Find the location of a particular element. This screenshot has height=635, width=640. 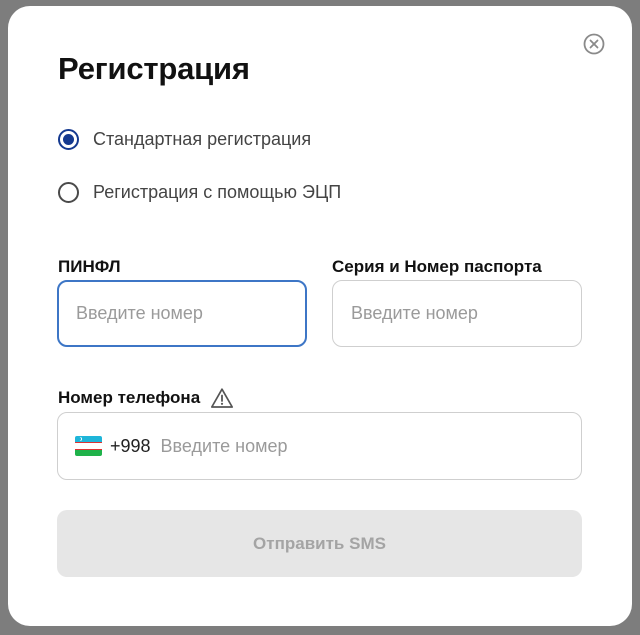

dialog-title: Регистрация is located at coordinates (154, 68).